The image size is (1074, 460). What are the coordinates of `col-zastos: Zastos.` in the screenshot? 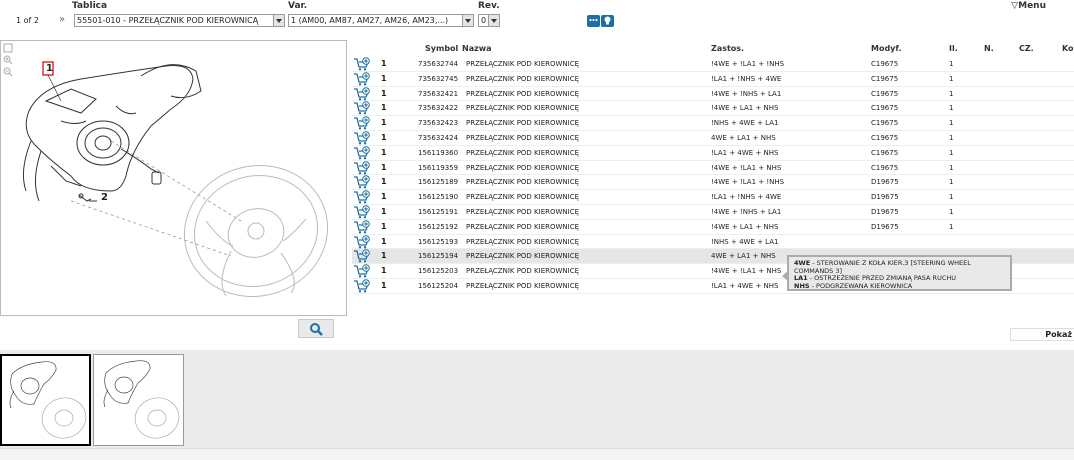 It's located at (727, 48).